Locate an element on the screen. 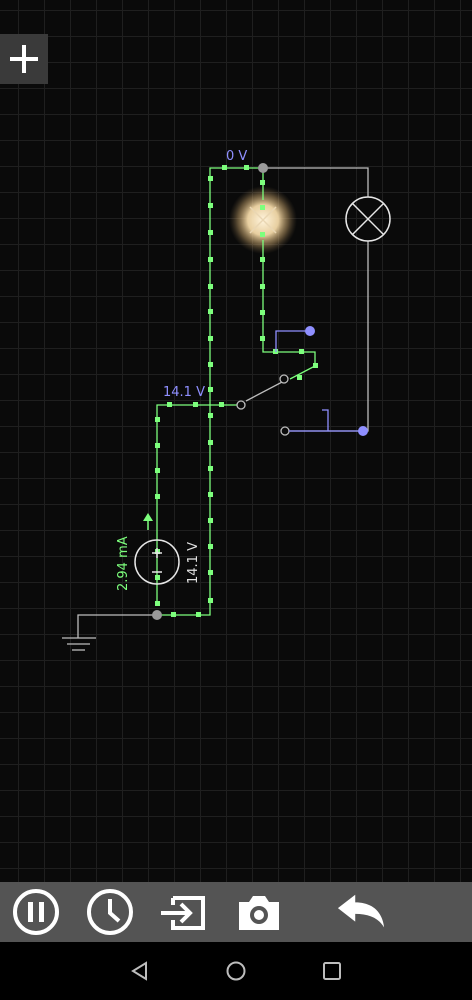 The height and width of the screenshot is (1000, 472). undo-button is located at coordinates (361, 912).